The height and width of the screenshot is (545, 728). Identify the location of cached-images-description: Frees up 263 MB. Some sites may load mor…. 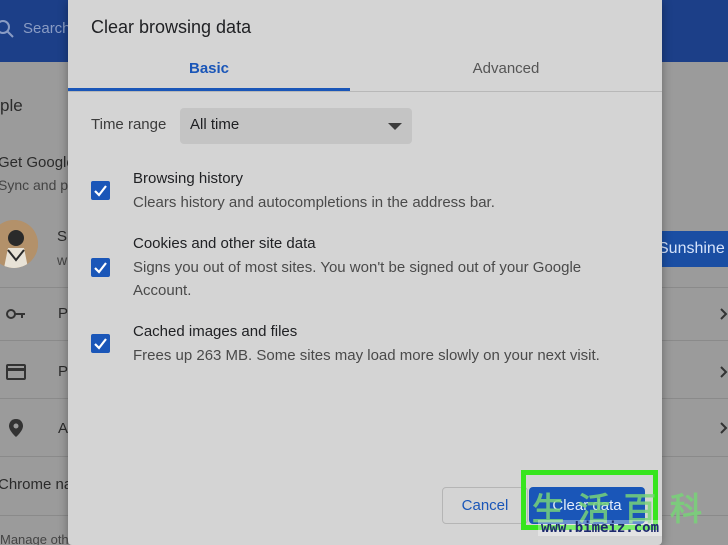
(366, 355).